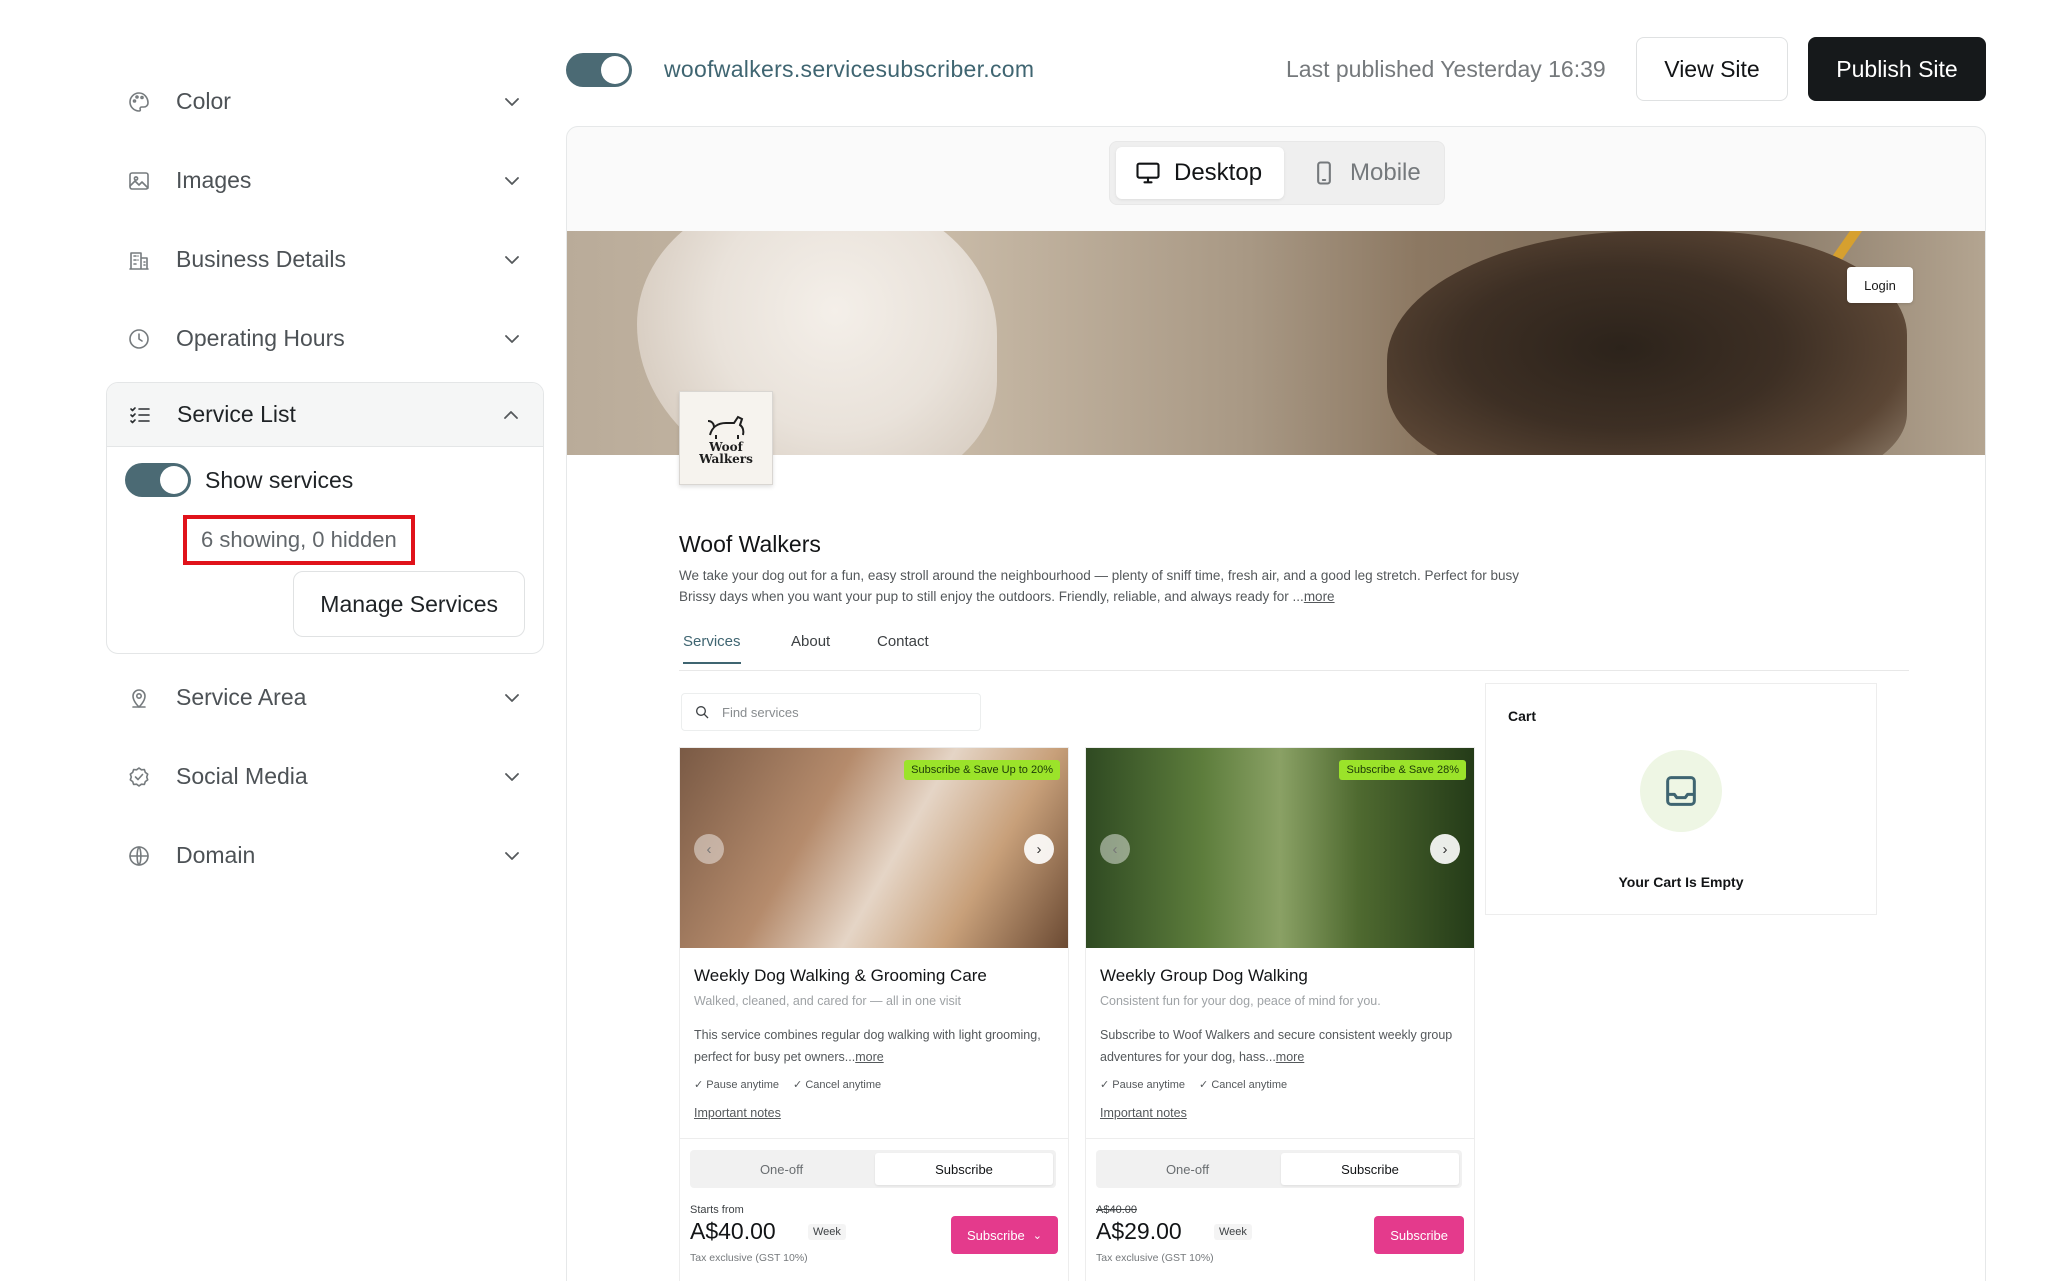  I want to click on cart-empty-text: Your Cart Is Empty, so click(1681, 882).